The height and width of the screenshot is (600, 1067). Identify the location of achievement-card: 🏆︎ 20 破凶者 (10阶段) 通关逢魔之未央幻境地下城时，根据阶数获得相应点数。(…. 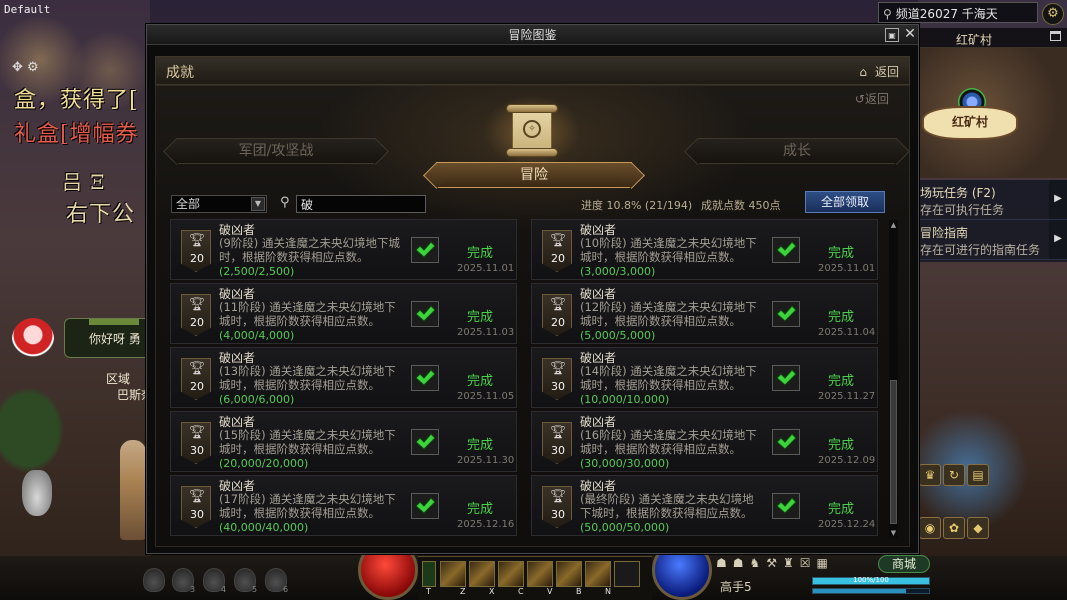
(704, 249).